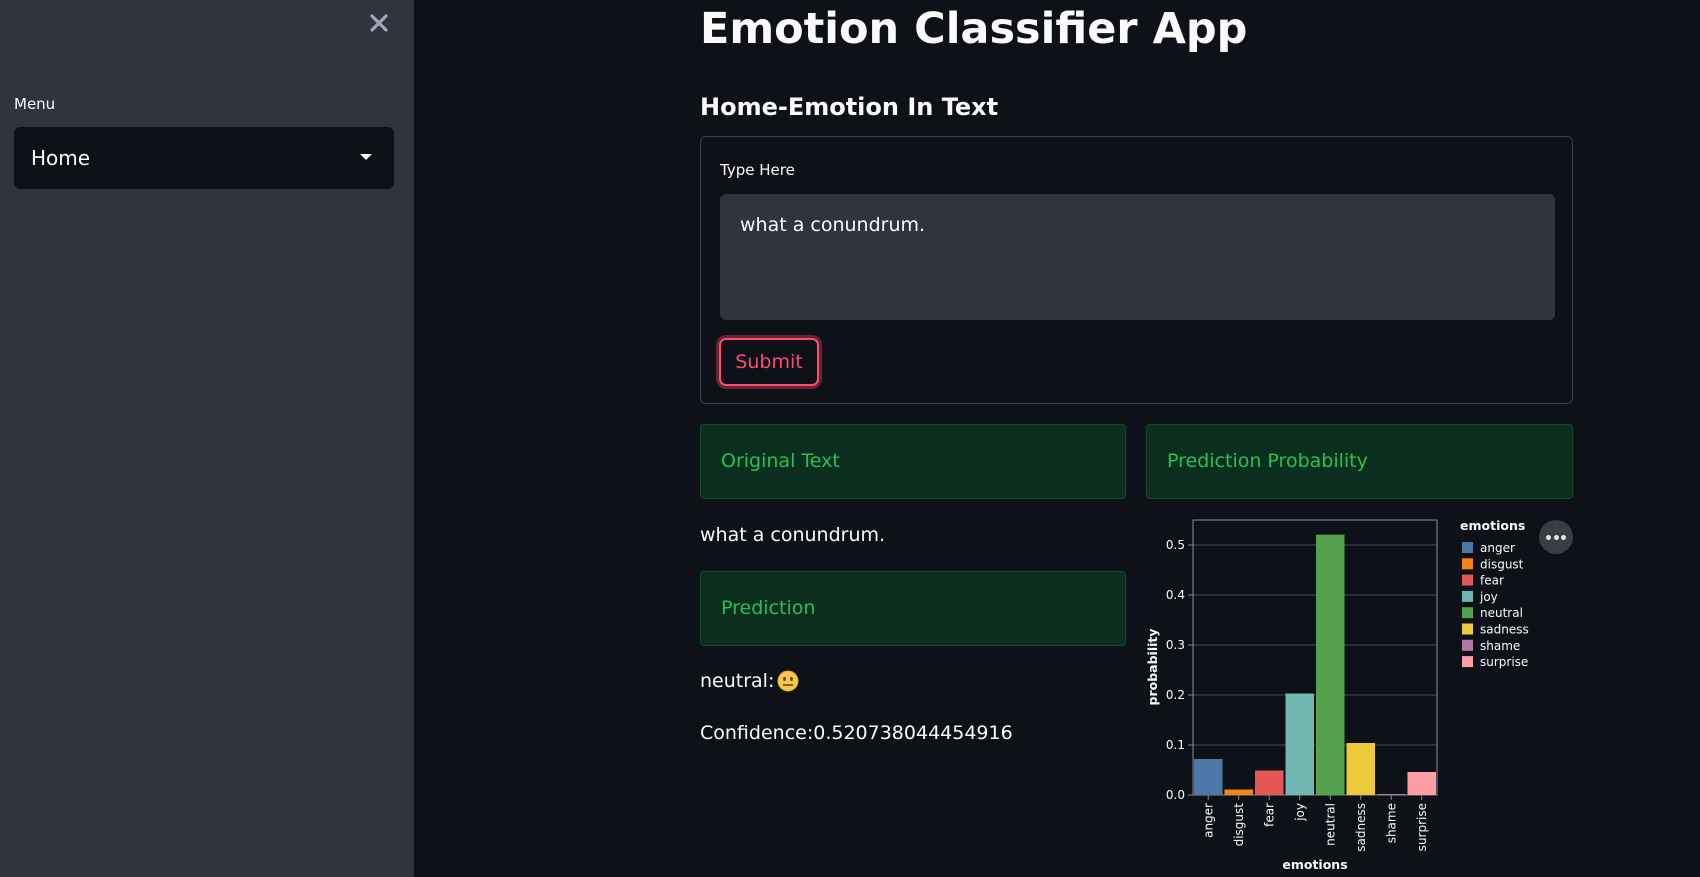 The width and height of the screenshot is (1700, 877). What do you see at coordinates (1267, 461) in the screenshot?
I see `prediction-probability-header-label: Prediction Probability` at bounding box center [1267, 461].